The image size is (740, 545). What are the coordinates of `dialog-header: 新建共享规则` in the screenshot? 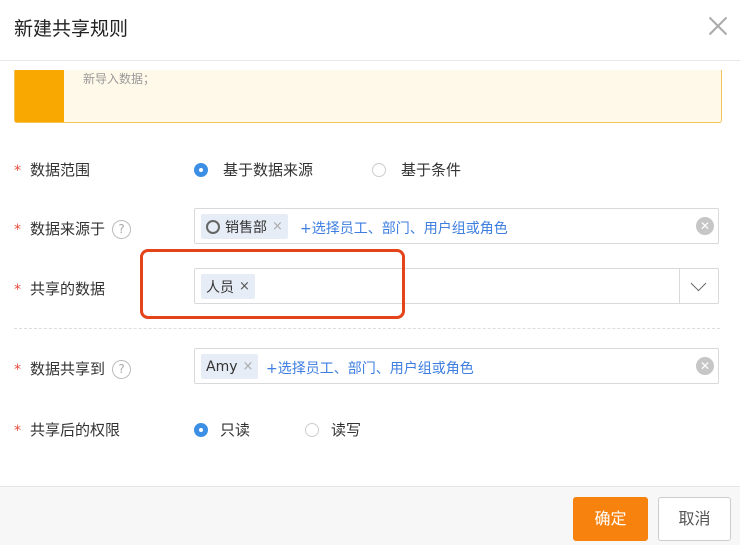 It's located at (370, 30).